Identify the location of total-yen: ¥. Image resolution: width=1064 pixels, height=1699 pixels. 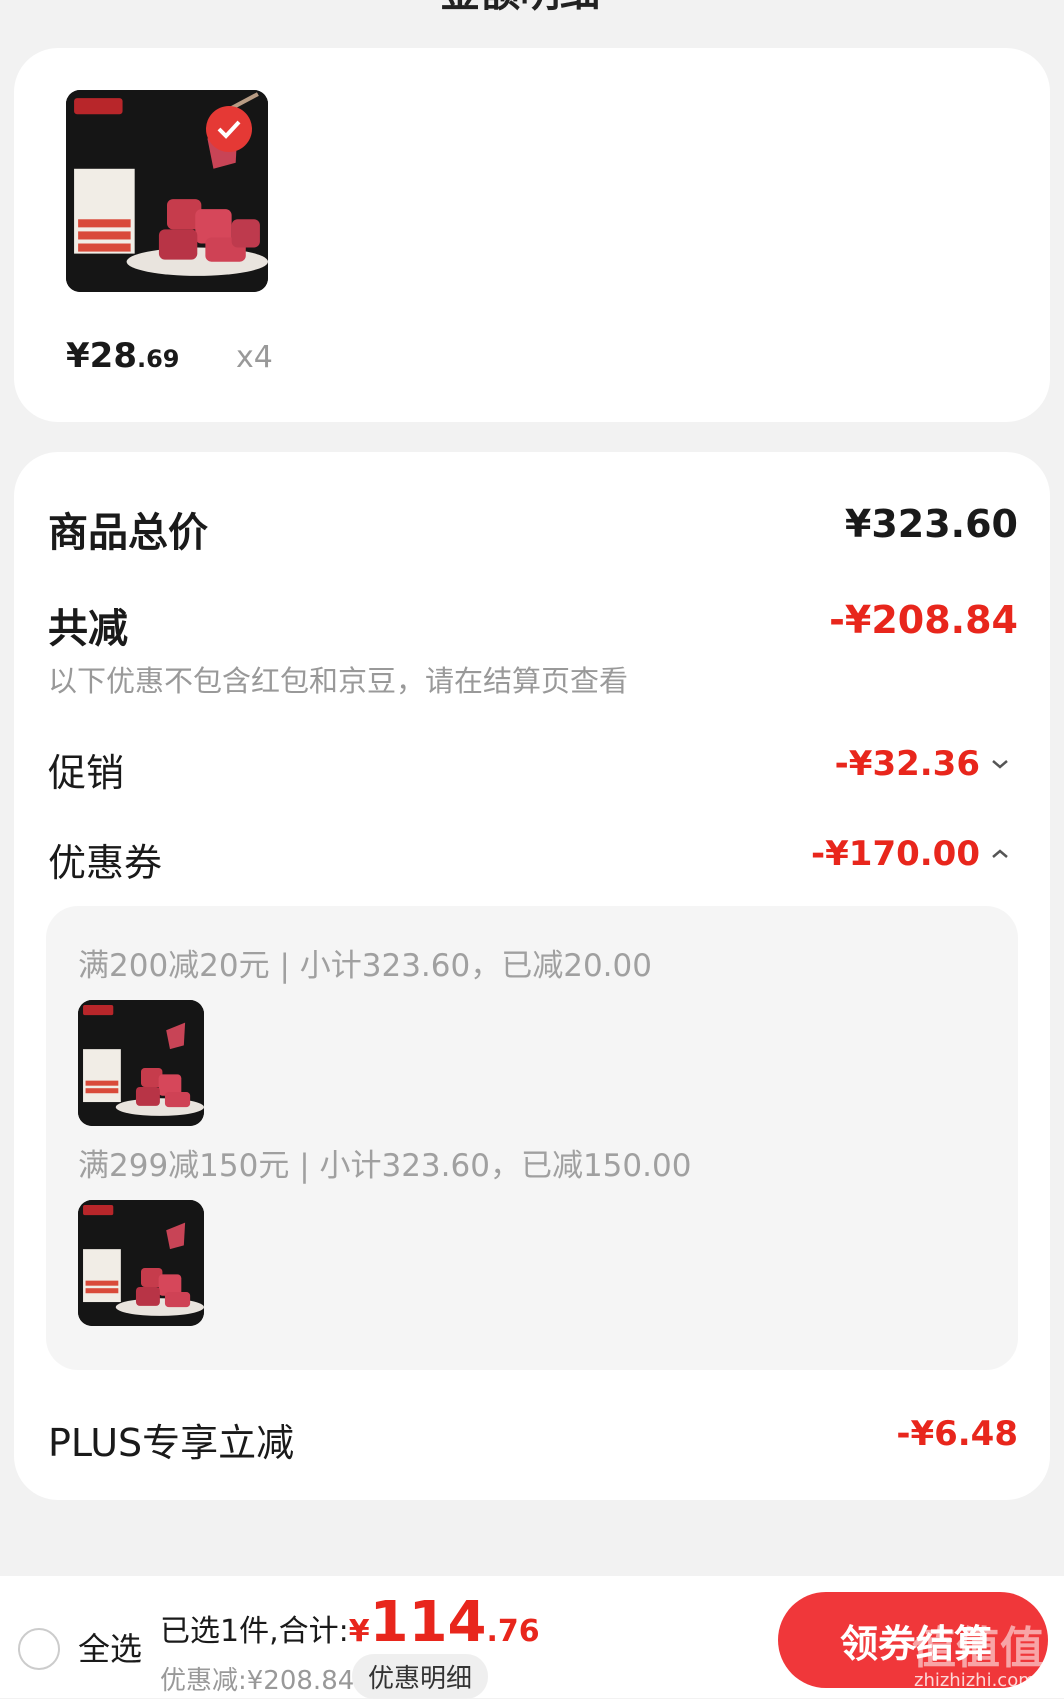
(359, 1631).